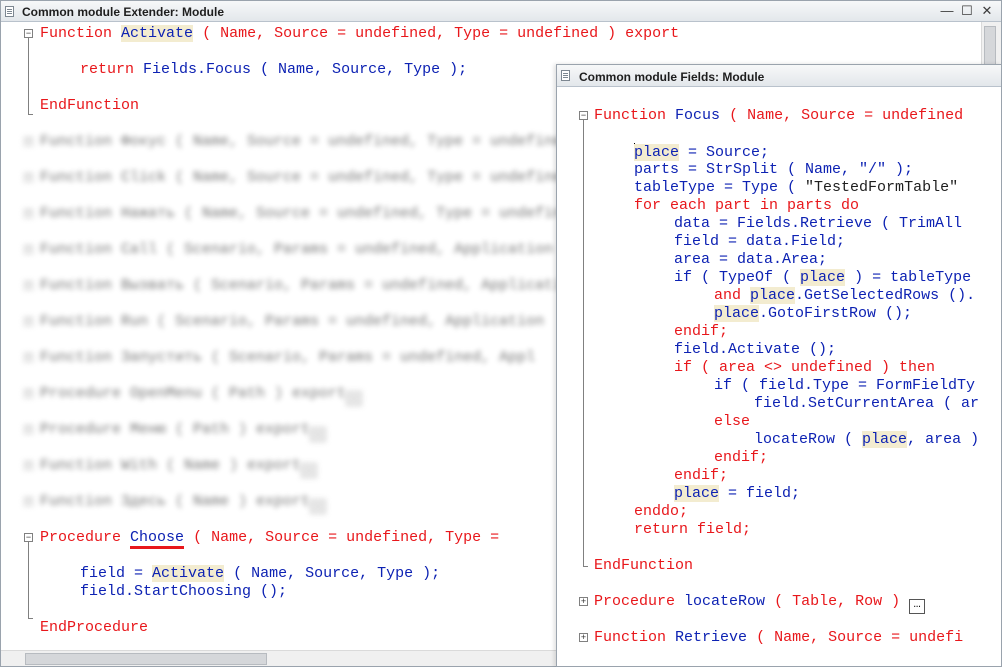  Describe the element at coordinates (123, 12) in the screenshot. I see `window-title: Common module Extender: Module` at that location.